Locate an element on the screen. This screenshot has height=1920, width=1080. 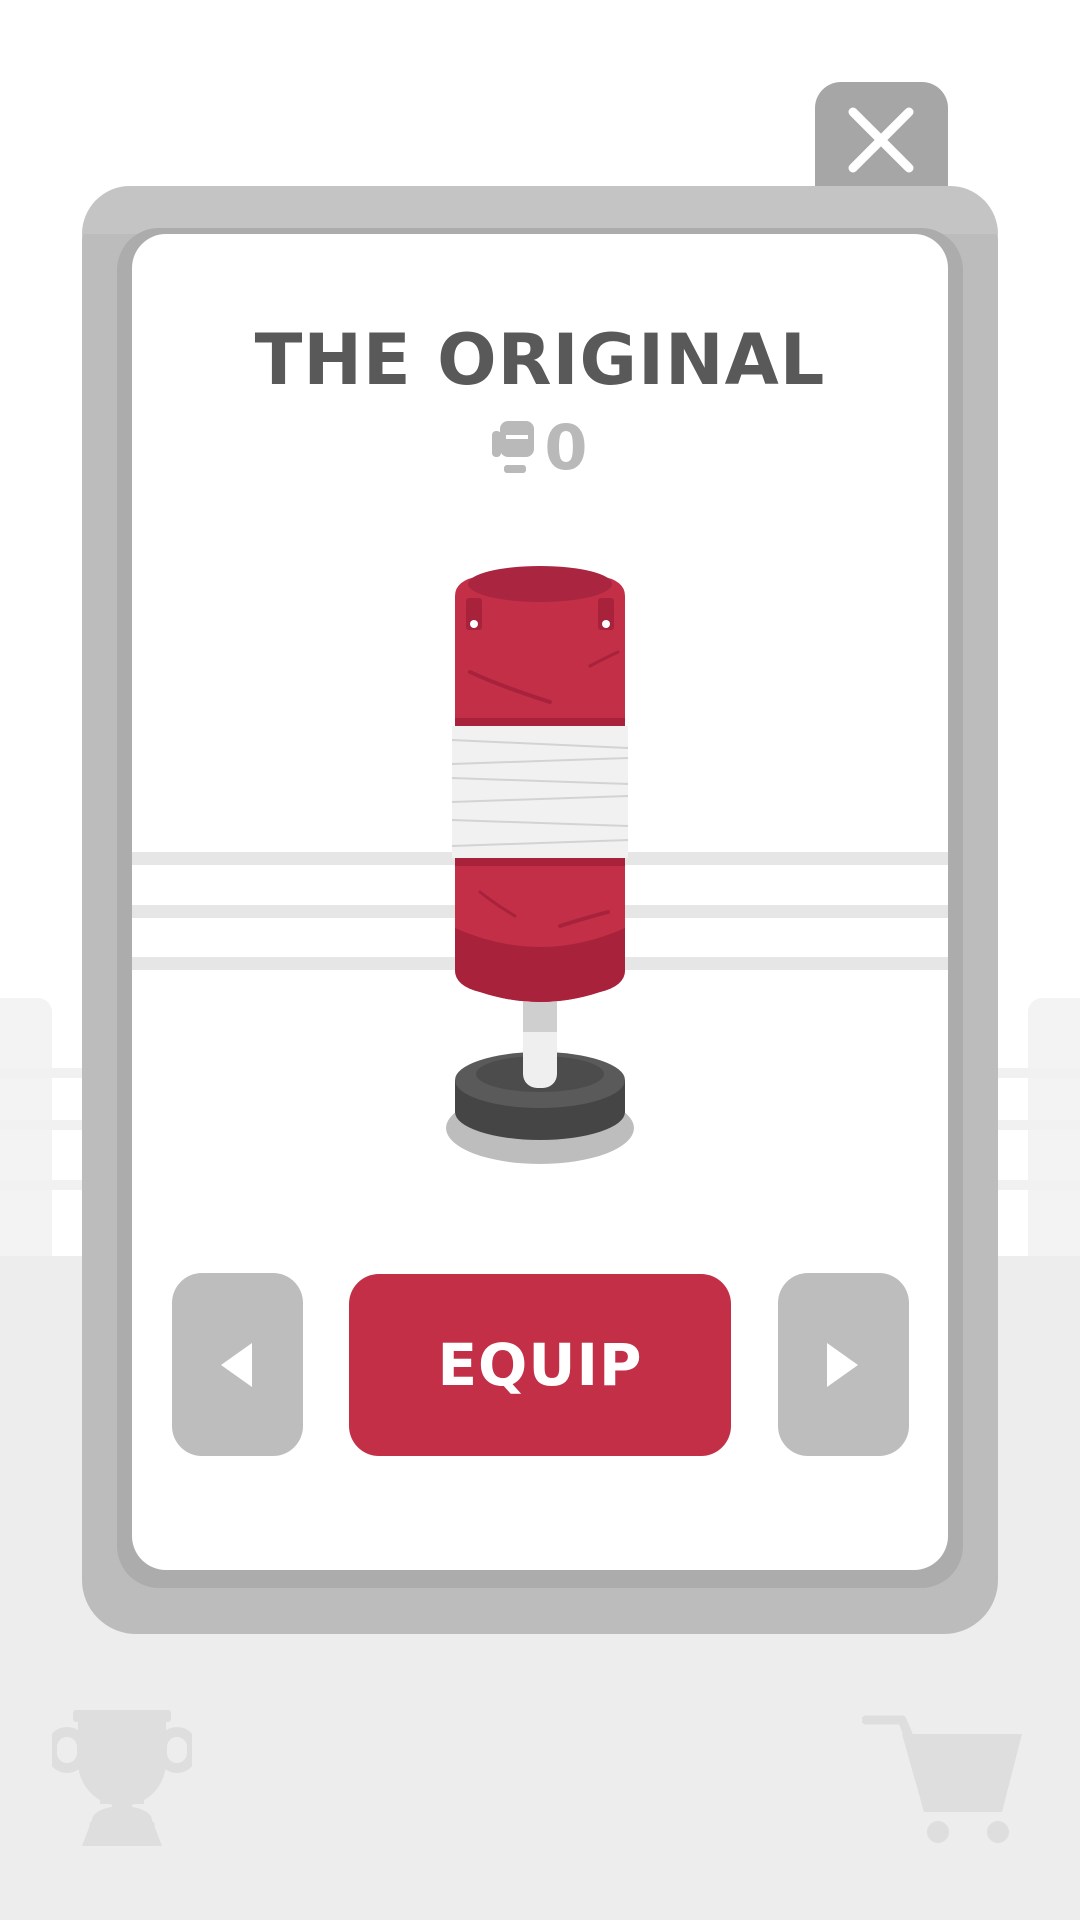
previous-item-button is located at coordinates (237, 1364).